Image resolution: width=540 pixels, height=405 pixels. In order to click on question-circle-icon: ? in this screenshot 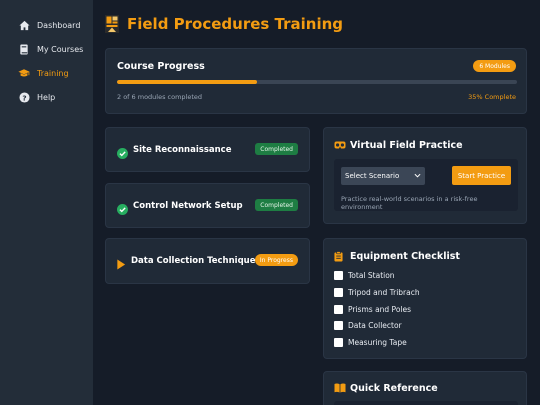, I will do `click(24, 97)`.